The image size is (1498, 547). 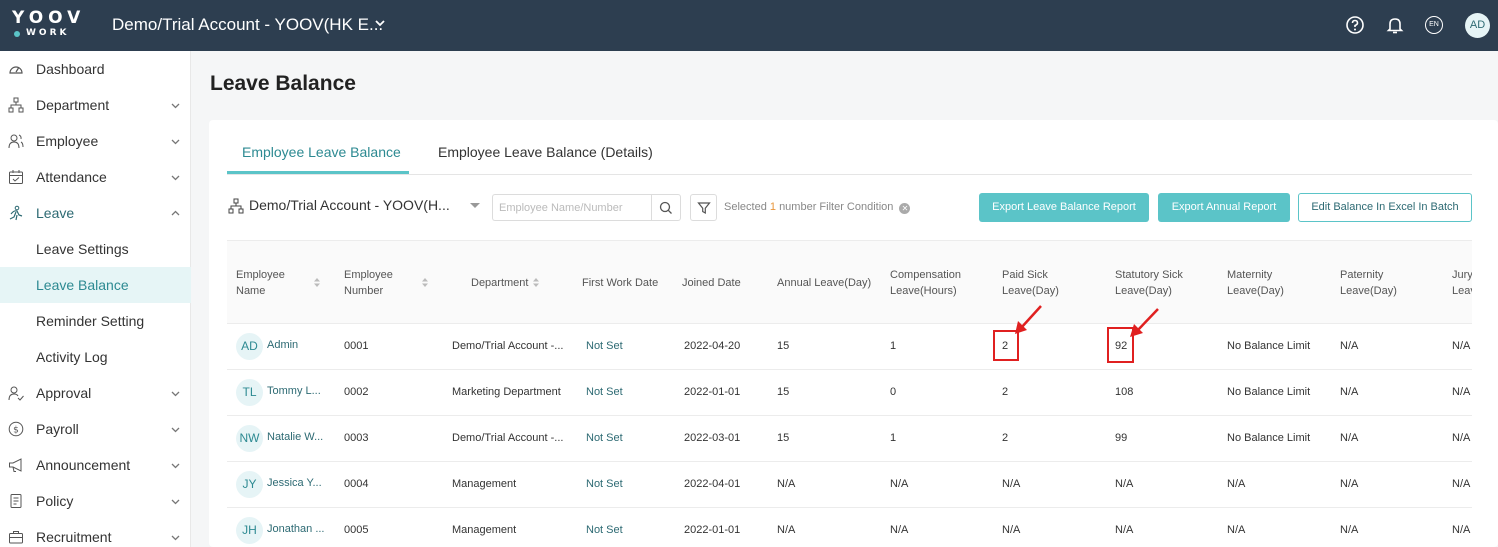 I want to click on column-header-employee-number: Employee Number, so click(x=374, y=283).